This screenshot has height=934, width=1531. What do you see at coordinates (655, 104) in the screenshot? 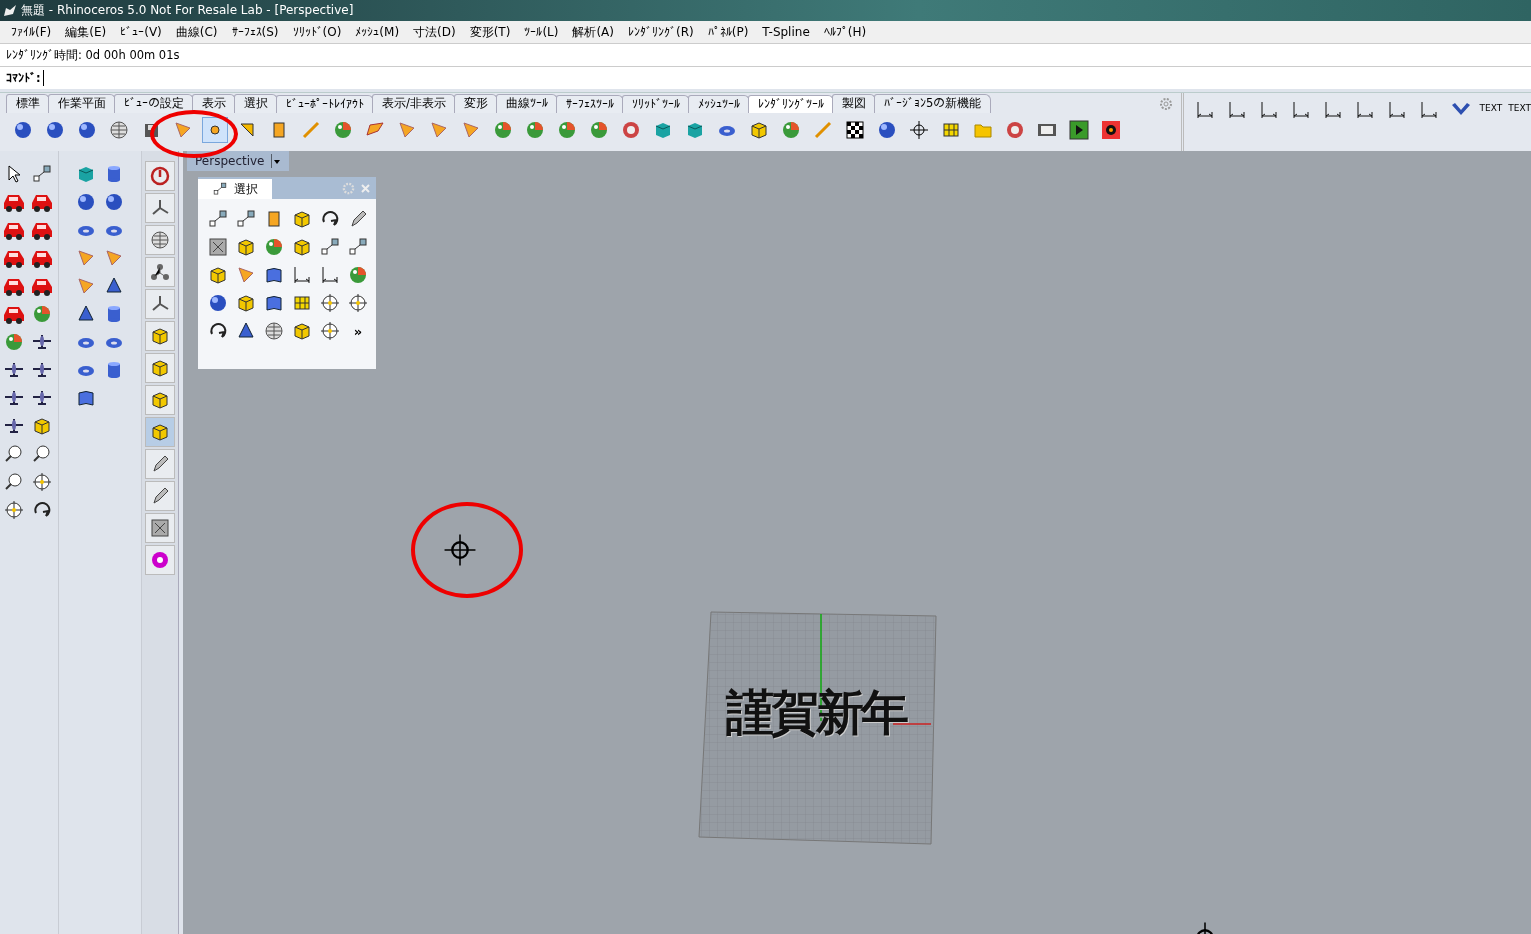
I see `toolbar-tab: ｿﾘｯﾄﾞﾂｰﾙ` at bounding box center [655, 104].